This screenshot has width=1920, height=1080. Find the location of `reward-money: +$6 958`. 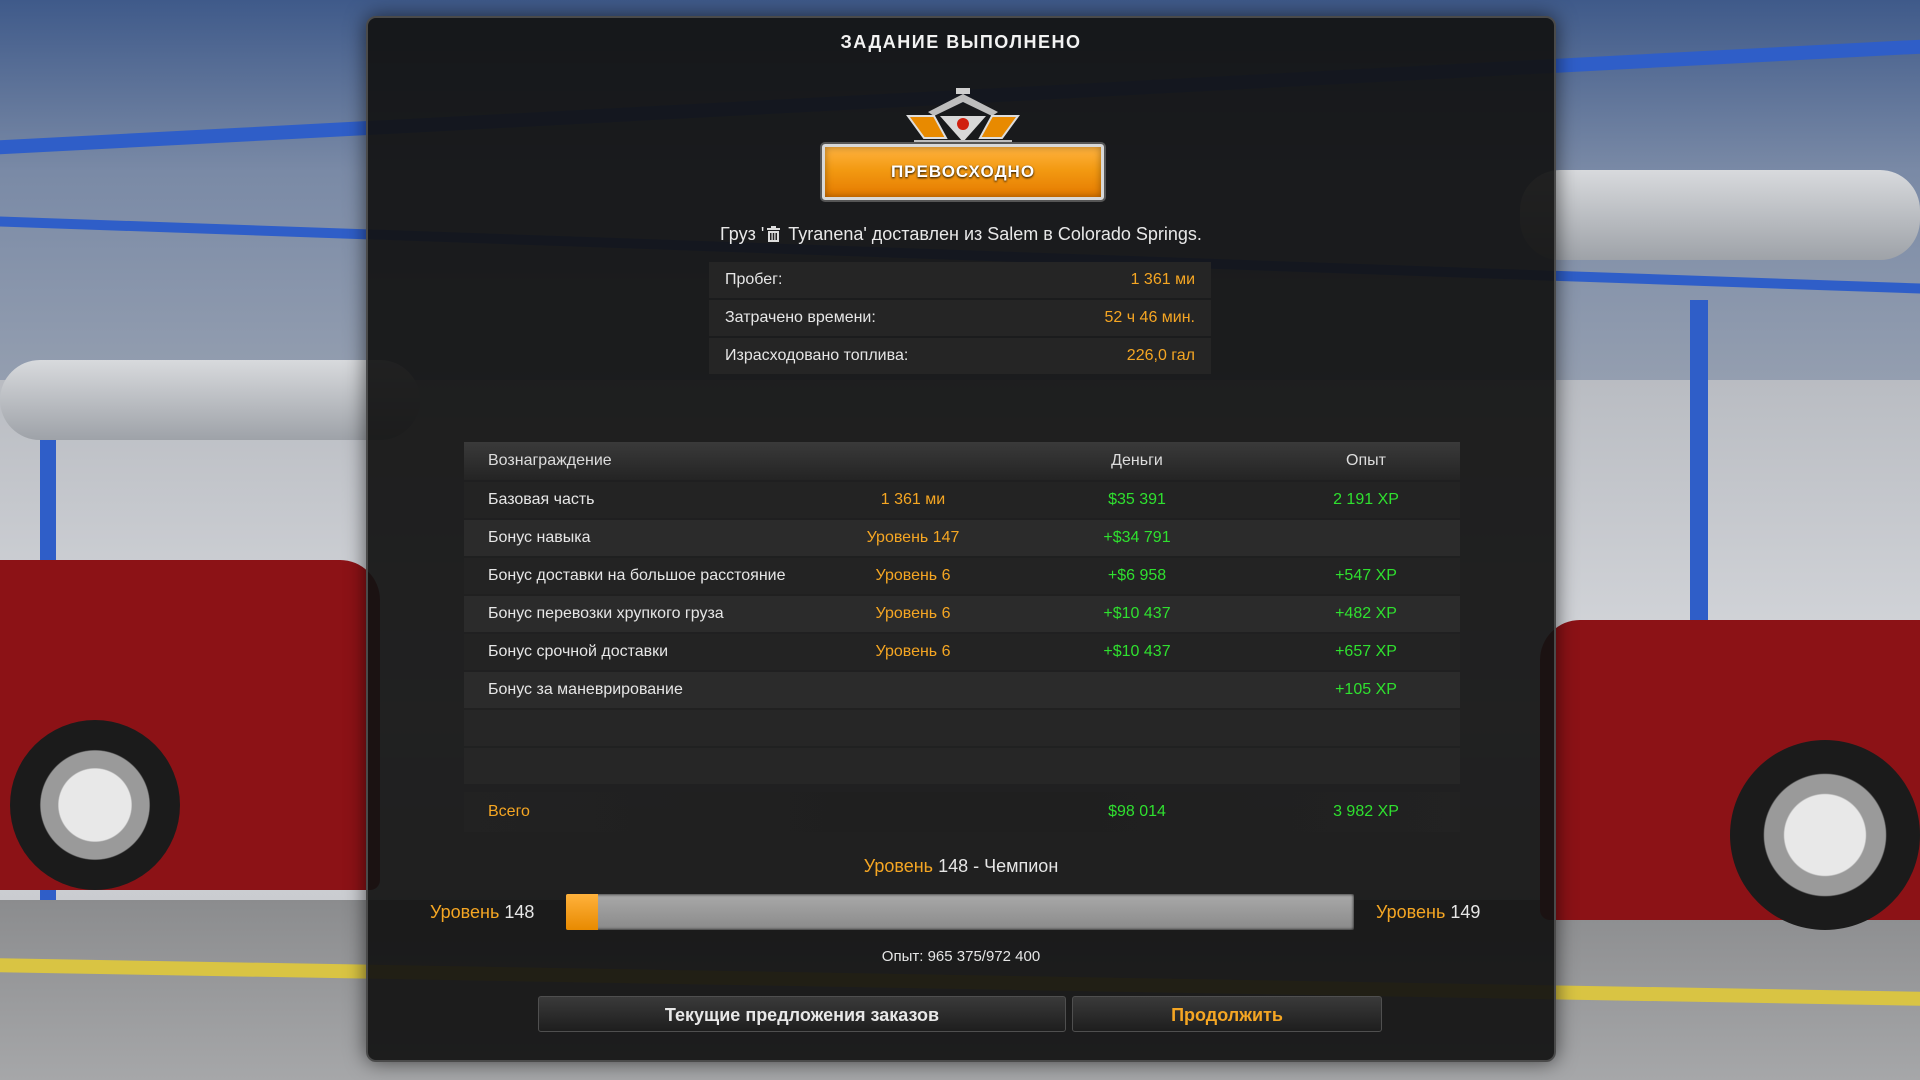

reward-money: +$6 958 is located at coordinates (1137, 575).